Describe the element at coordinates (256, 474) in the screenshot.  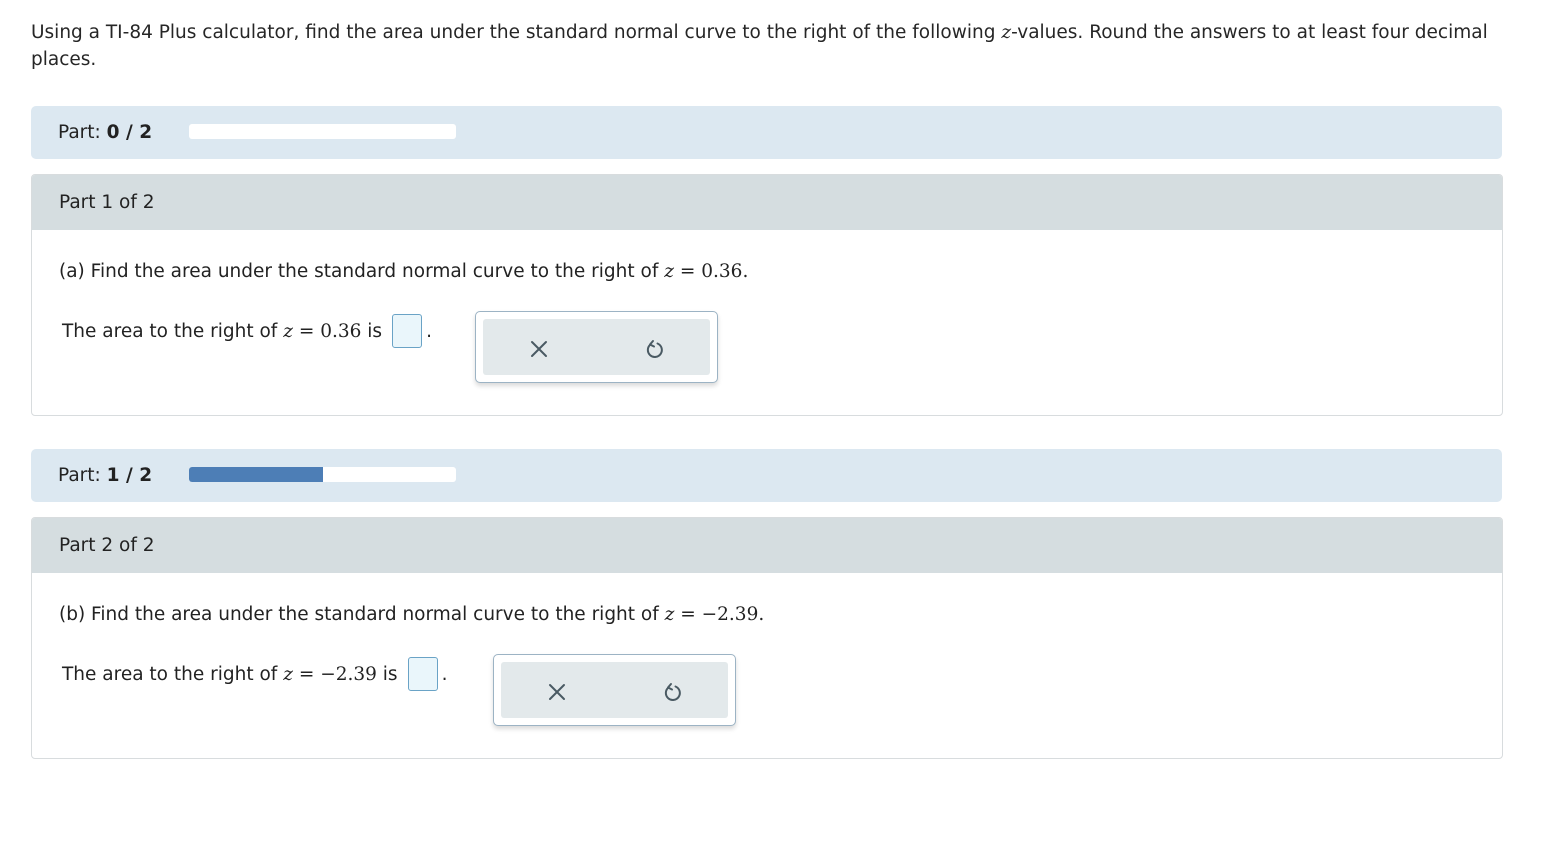
I see `progress-fill` at that location.